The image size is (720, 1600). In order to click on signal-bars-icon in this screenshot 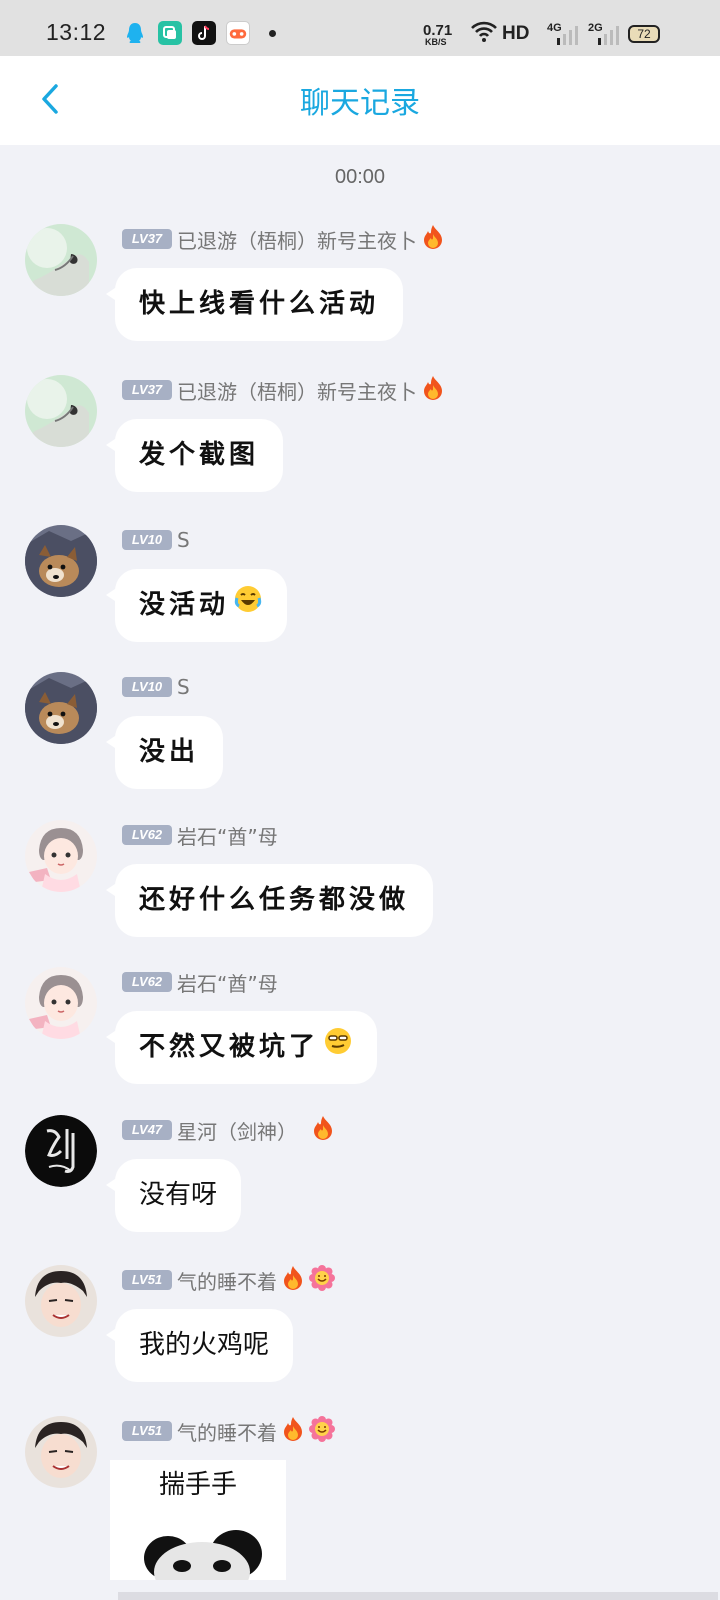, I will do `click(567, 37)`.